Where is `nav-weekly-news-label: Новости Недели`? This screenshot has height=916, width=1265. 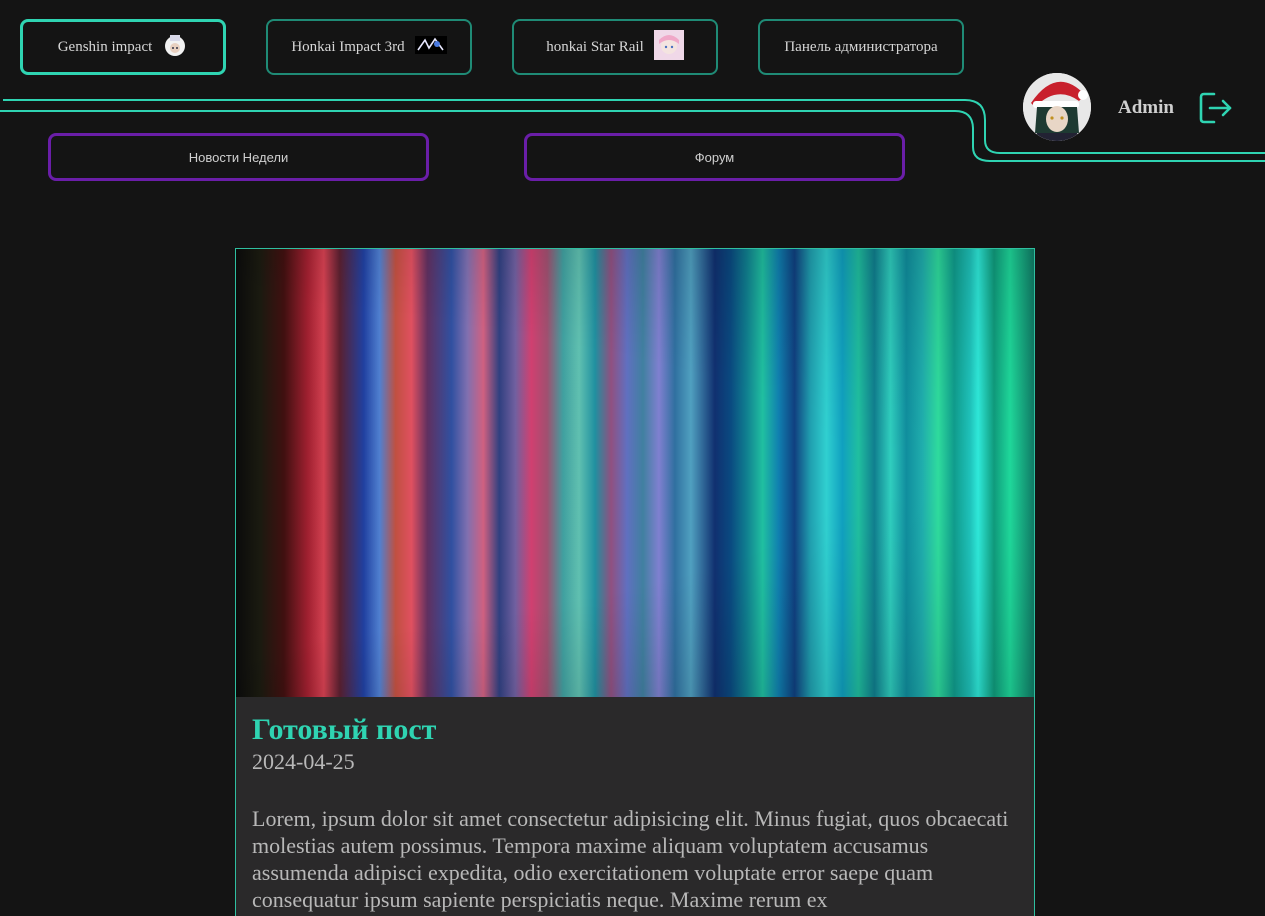 nav-weekly-news-label: Новости Недели is located at coordinates (238, 157).